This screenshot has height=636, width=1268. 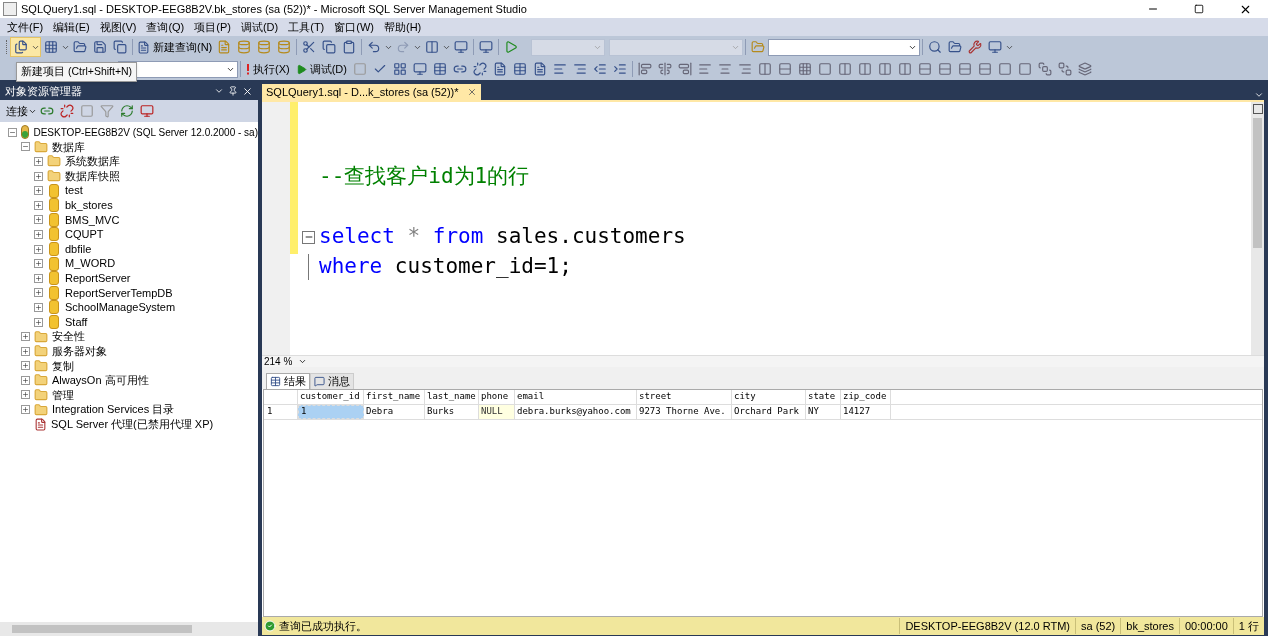 What do you see at coordinates (1248, 626) in the screenshot?
I see `status-field: 1 行` at bounding box center [1248, 626].